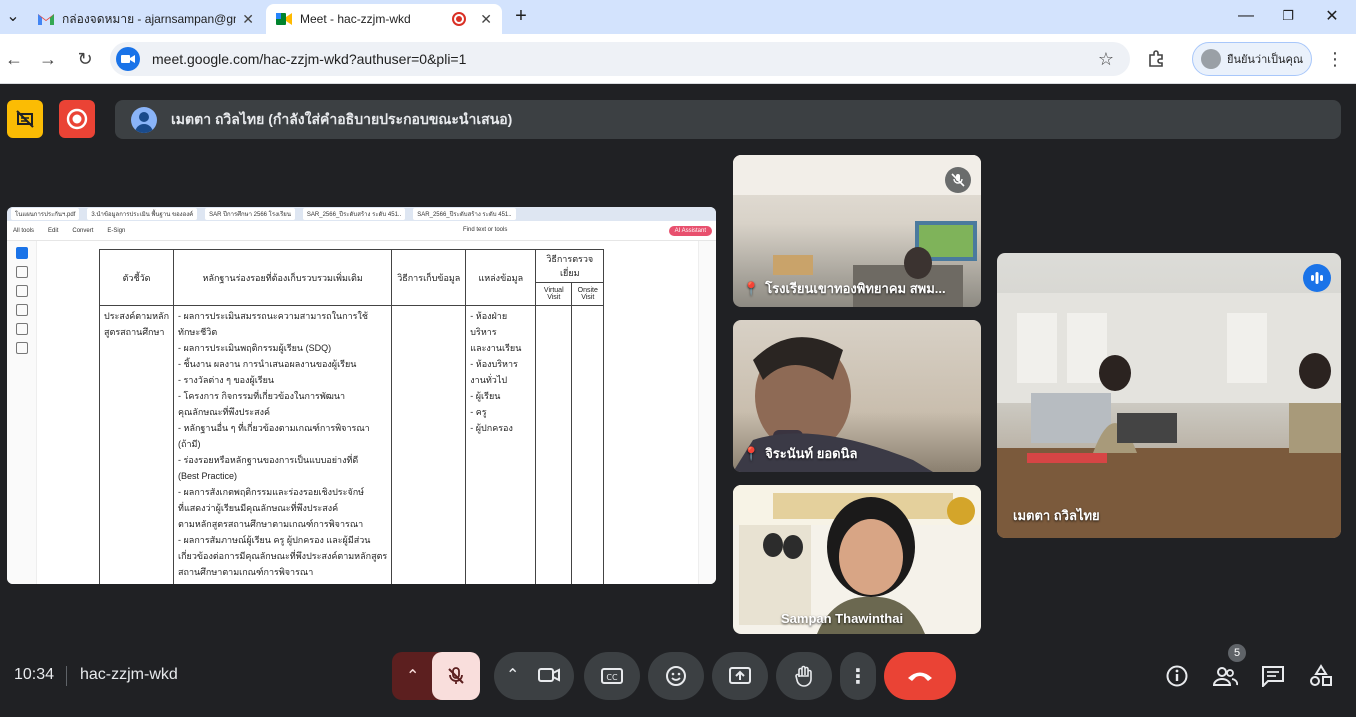 This screenshot has width=1356, height=717. Describe the element at coordinates (1335, 59) in the screenshot. I see `chrome-menu-icon: ⋮` at that location.